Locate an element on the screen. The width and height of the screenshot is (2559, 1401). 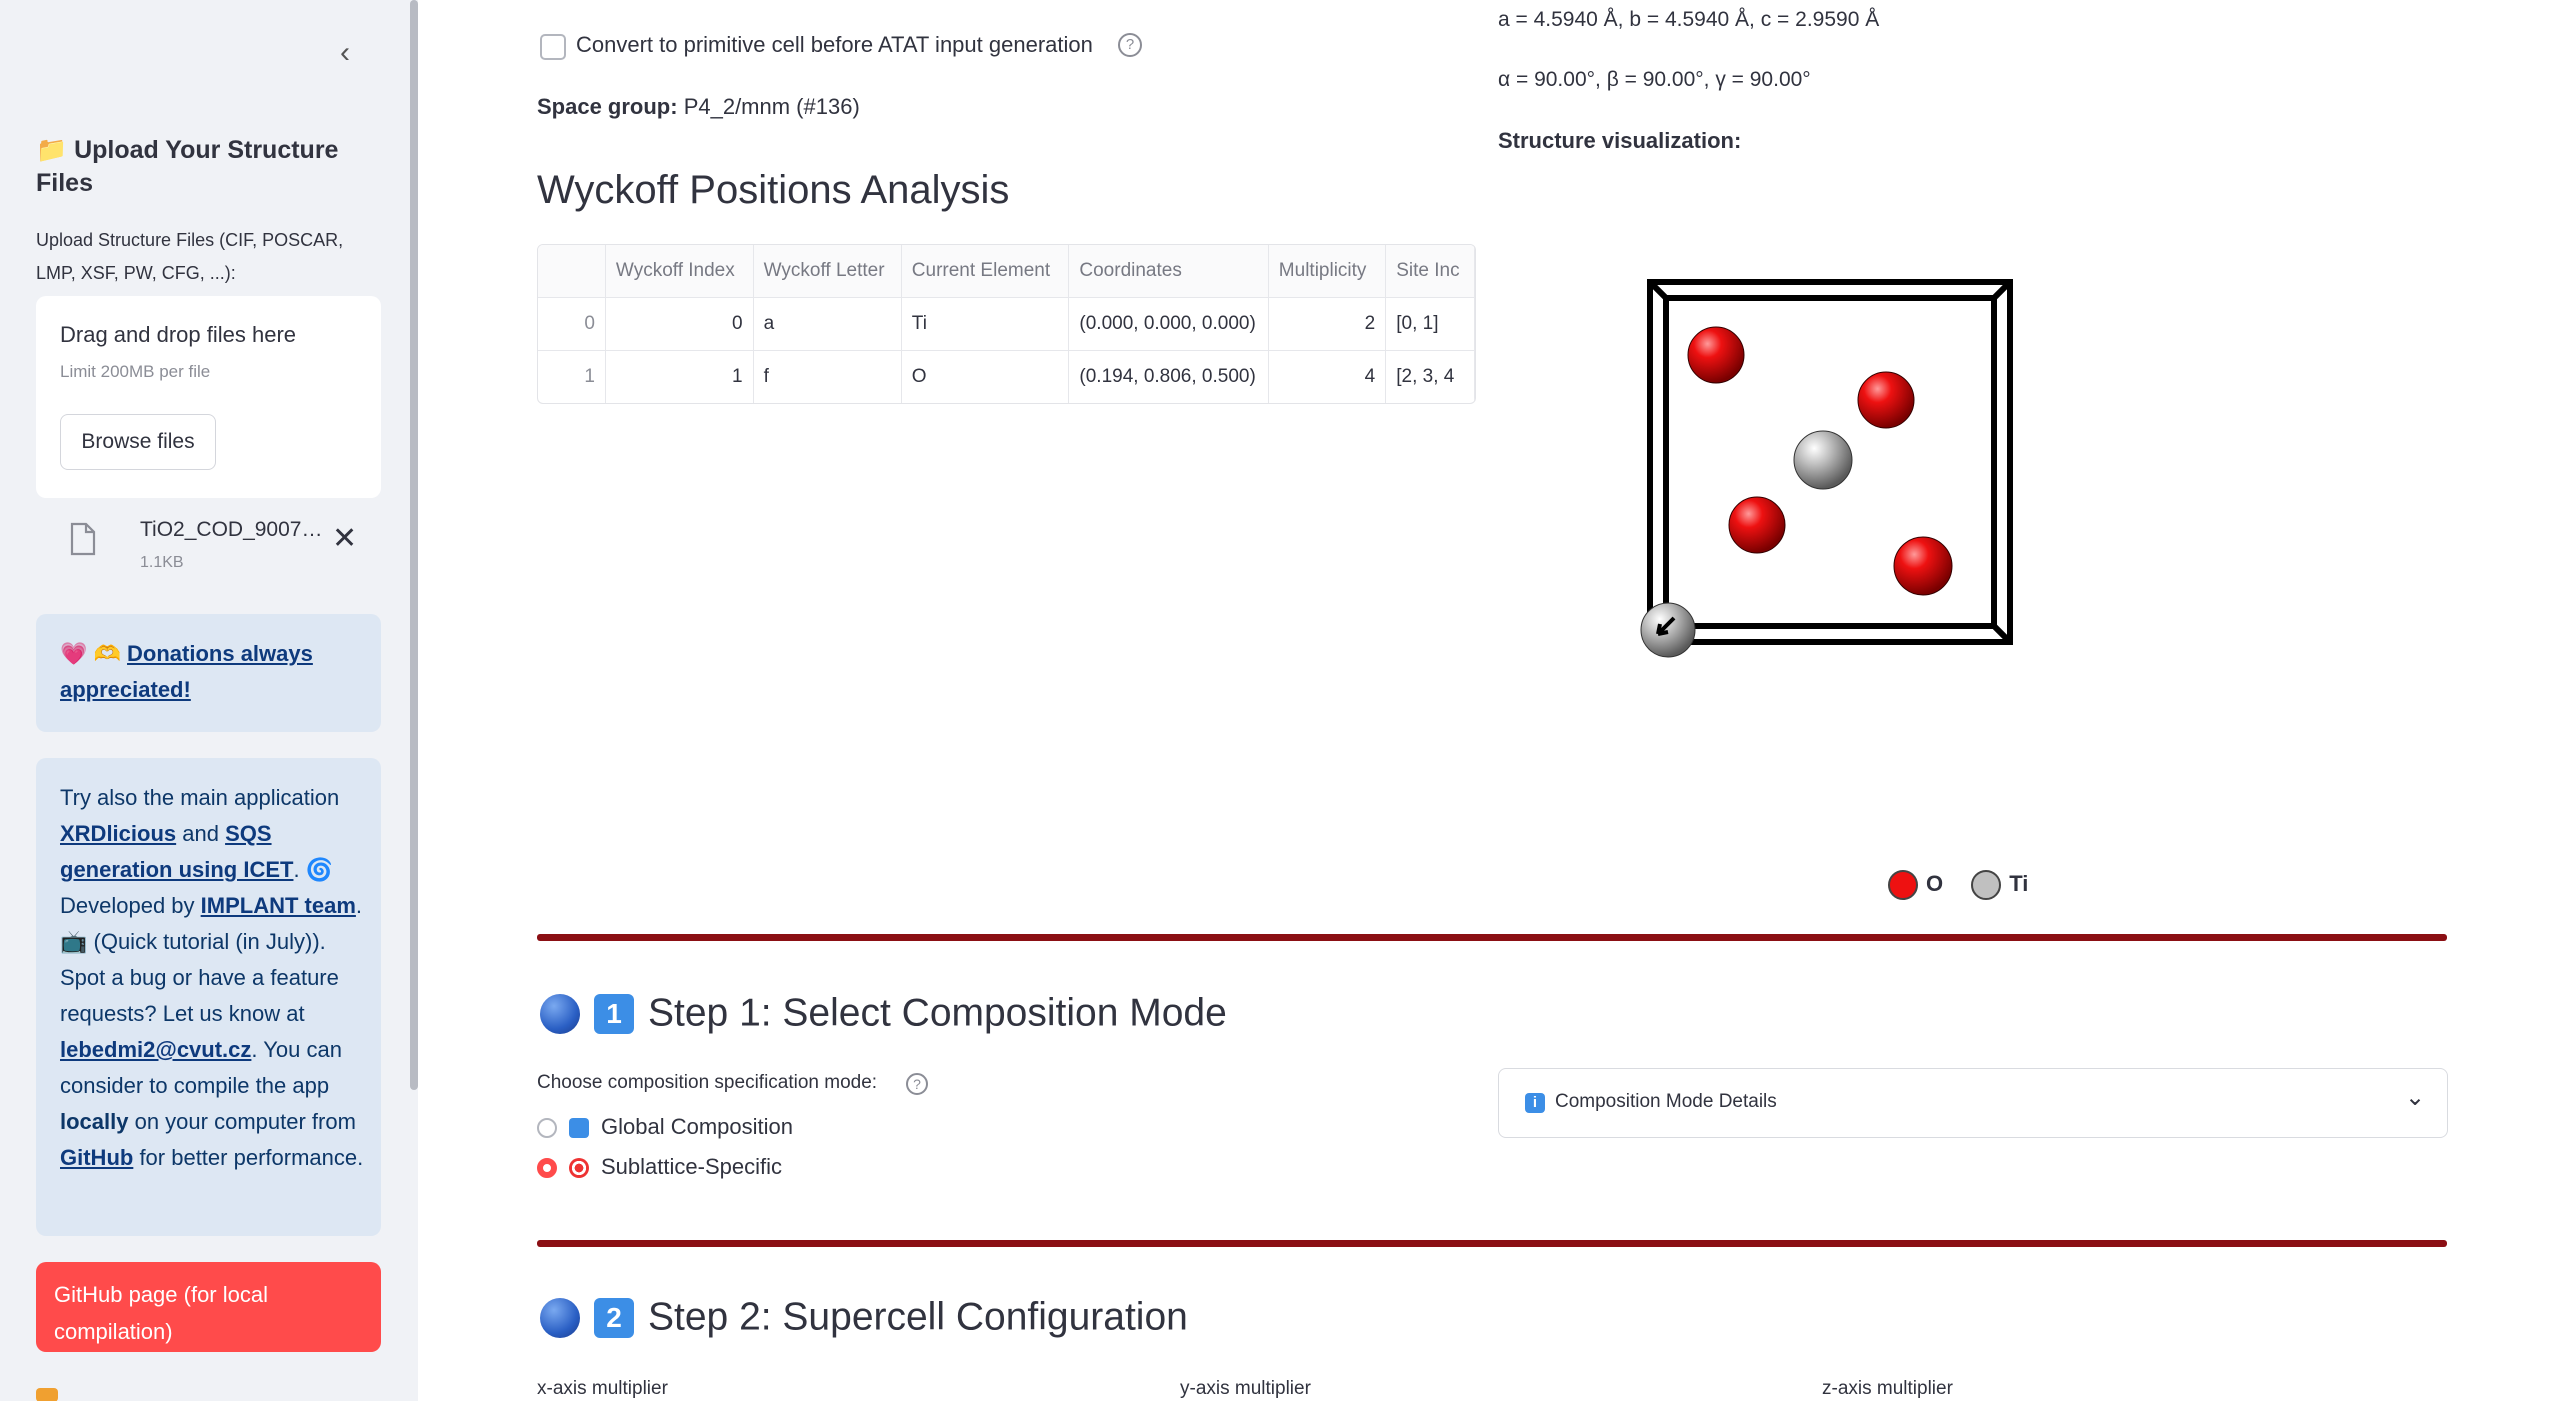
table-cell: O is located at coordinates (985, 376).